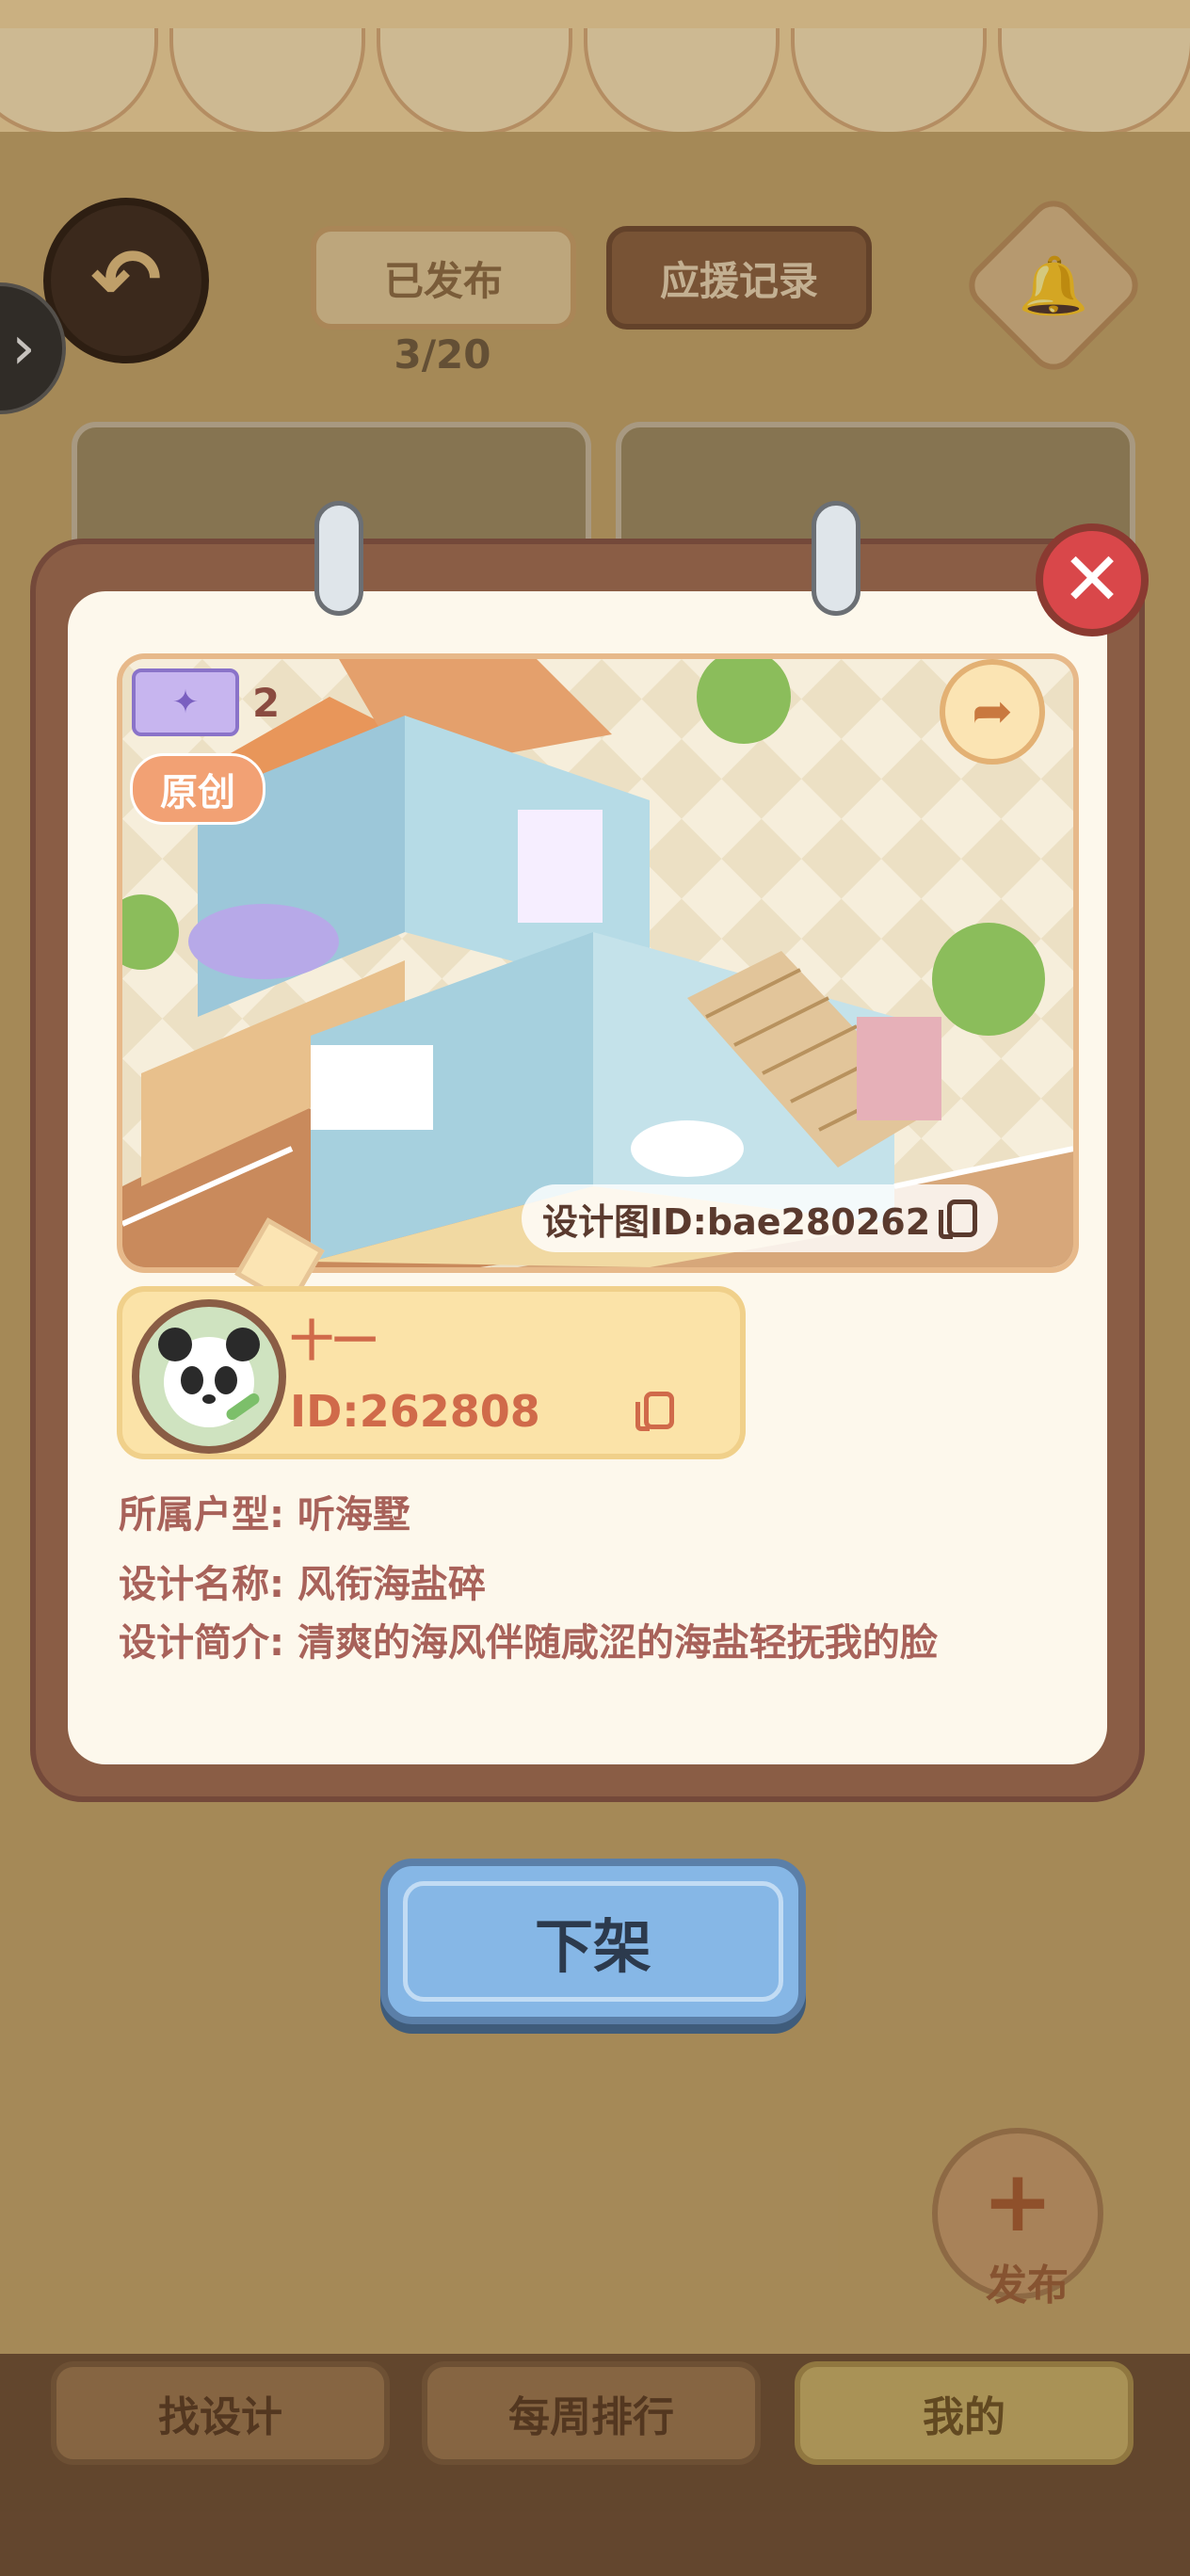 The image size is (1190, 2576). What do you see at coordinates (266, 702) in the screenshot?
I see `ticket-count: 2` at bounding box center [266, 702].